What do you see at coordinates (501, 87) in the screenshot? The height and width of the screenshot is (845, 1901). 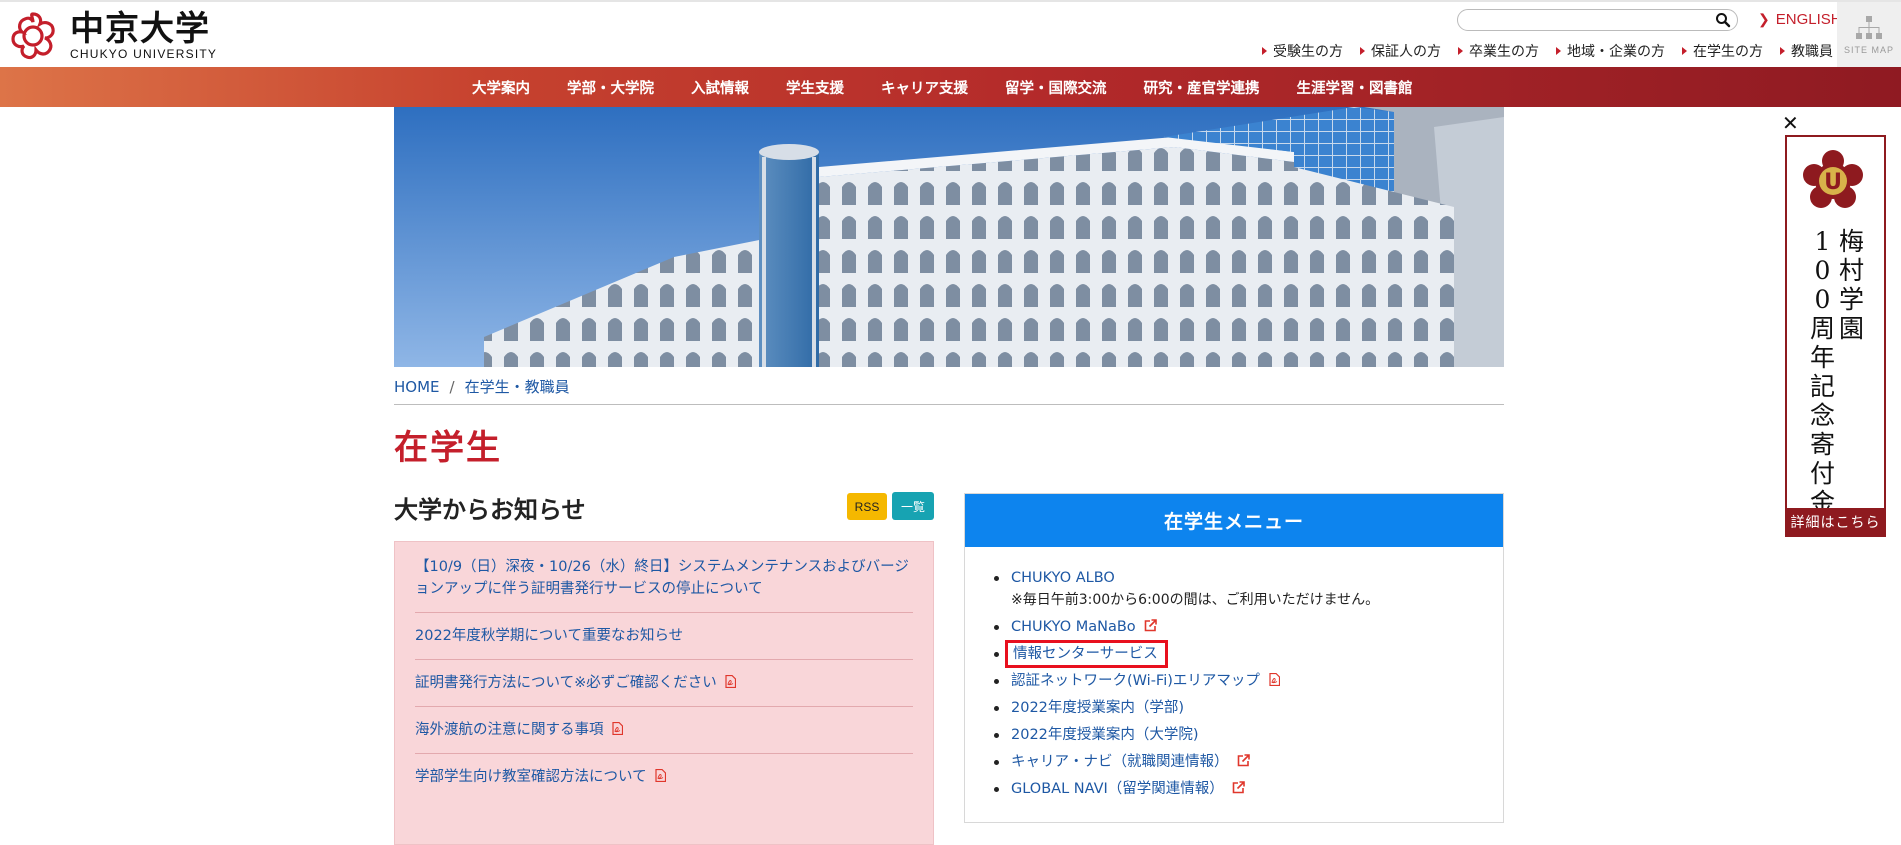 I see `nav-item-about: 大学案内` at bounding box center [501, 87].